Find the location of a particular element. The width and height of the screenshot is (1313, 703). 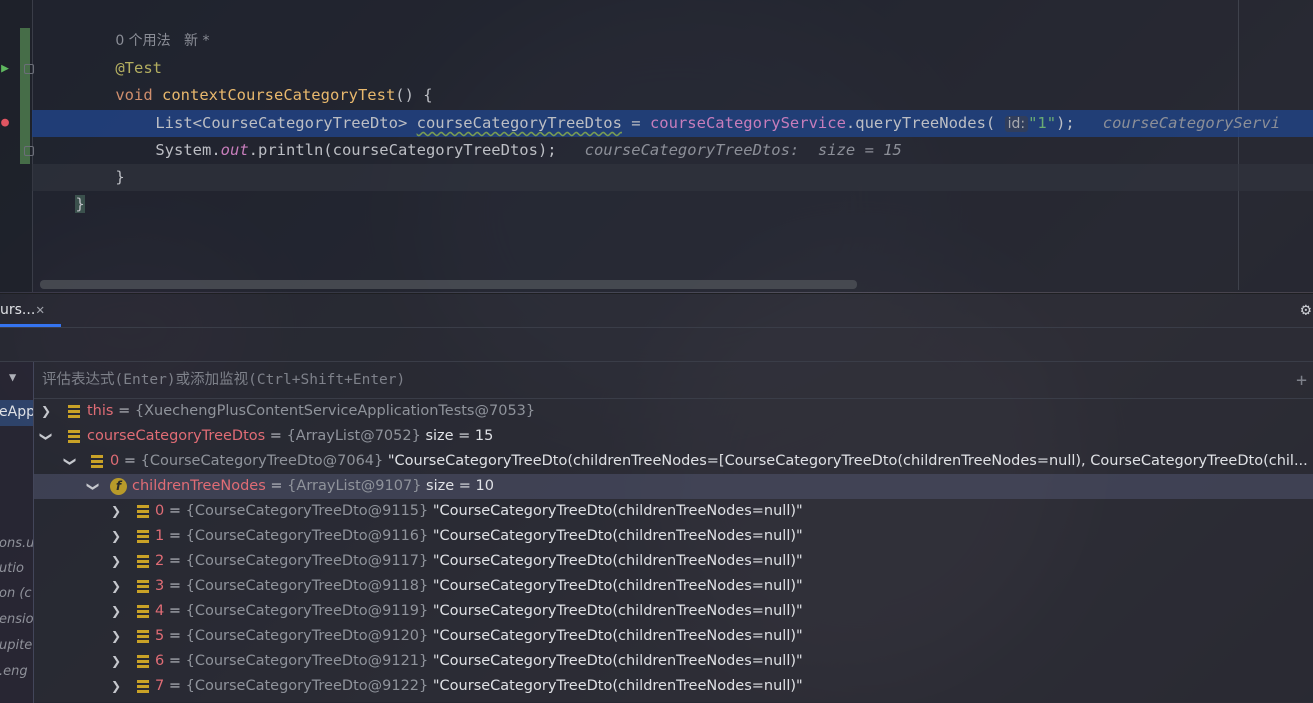

add-watch-icon: + is located at coordinates (1301, 380).